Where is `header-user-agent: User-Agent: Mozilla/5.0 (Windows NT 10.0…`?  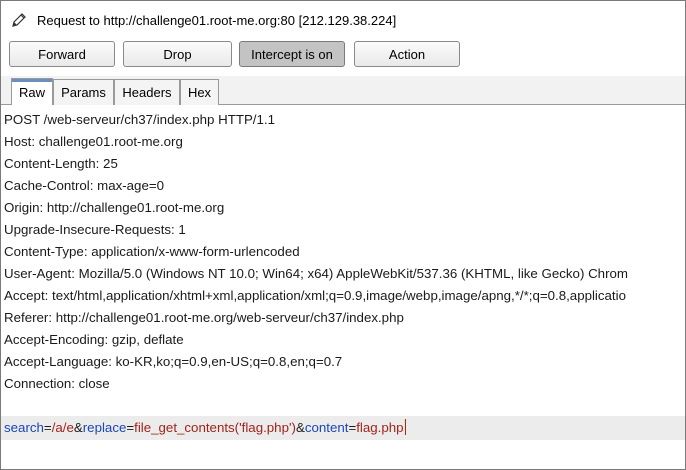 header-user-agent: User-Agent: Mozilla/5.0 (Windows NT 10.0… is located at coordinates (316, 274).